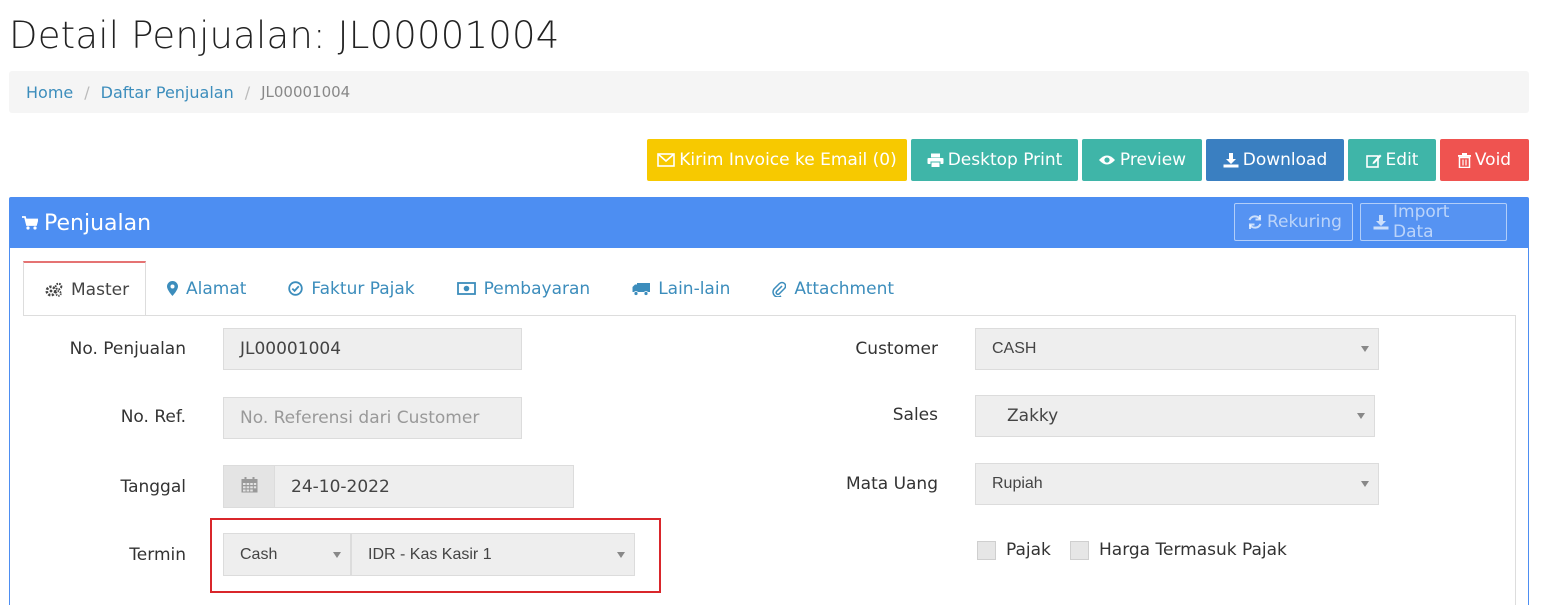 This screenshot has height=605, width=1541. Describe the element at coordinates (1493, 160) in the screenshot. I see `void-label: Void` at that location.